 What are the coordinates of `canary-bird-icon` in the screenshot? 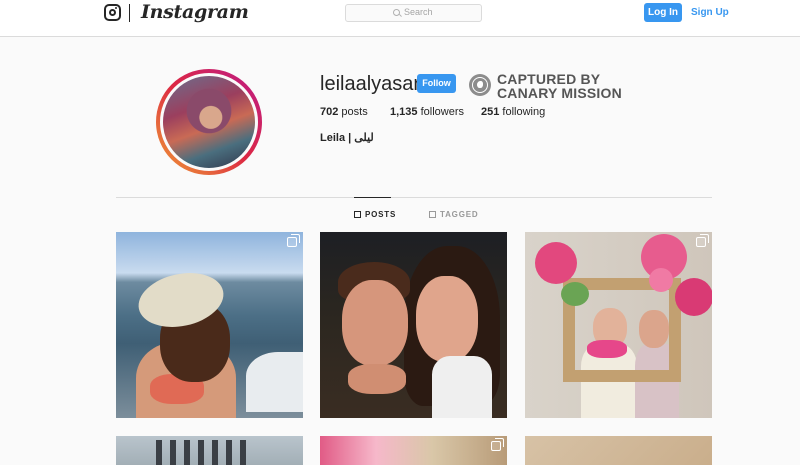 It's located at (480, 85).